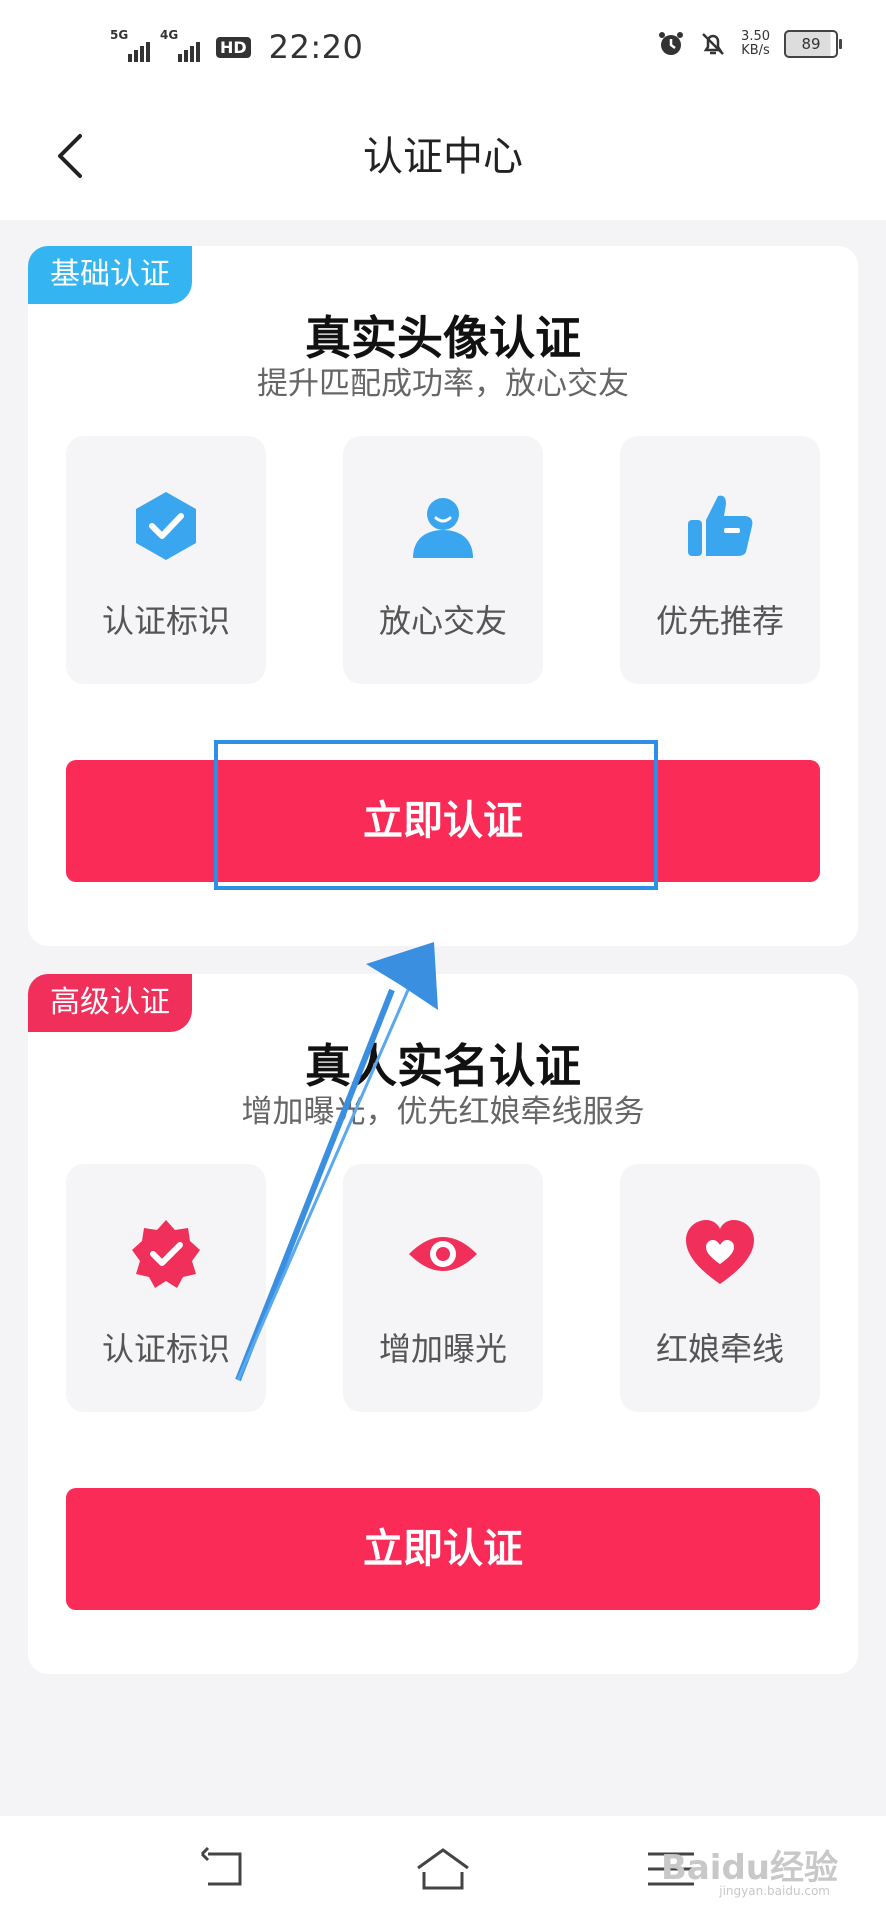 This screenshot has width=886, height=1920. I want to click on hd-icon: HD, so click(233, 47).